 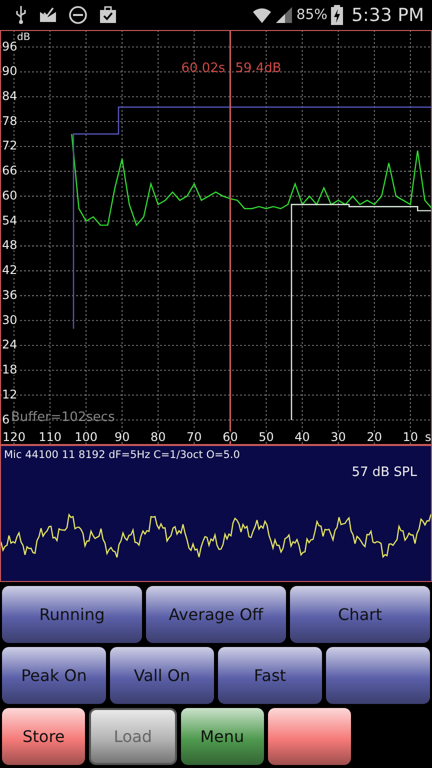 What do you see at coordinates (108, 15) in the screenshot?
I see `clipboard-icon` at bounding box center [108, 15].